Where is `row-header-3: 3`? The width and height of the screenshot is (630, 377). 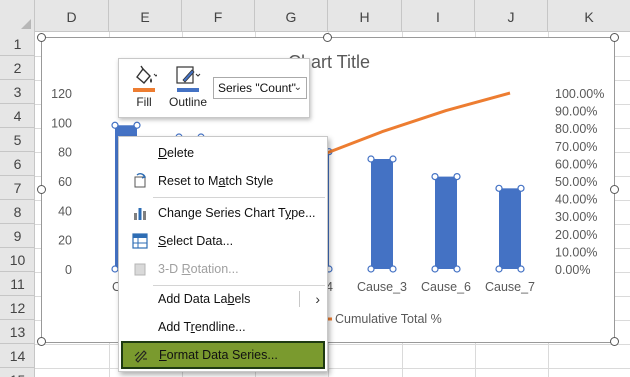
row-header-3: 3 is located at coordinates (17, 92).